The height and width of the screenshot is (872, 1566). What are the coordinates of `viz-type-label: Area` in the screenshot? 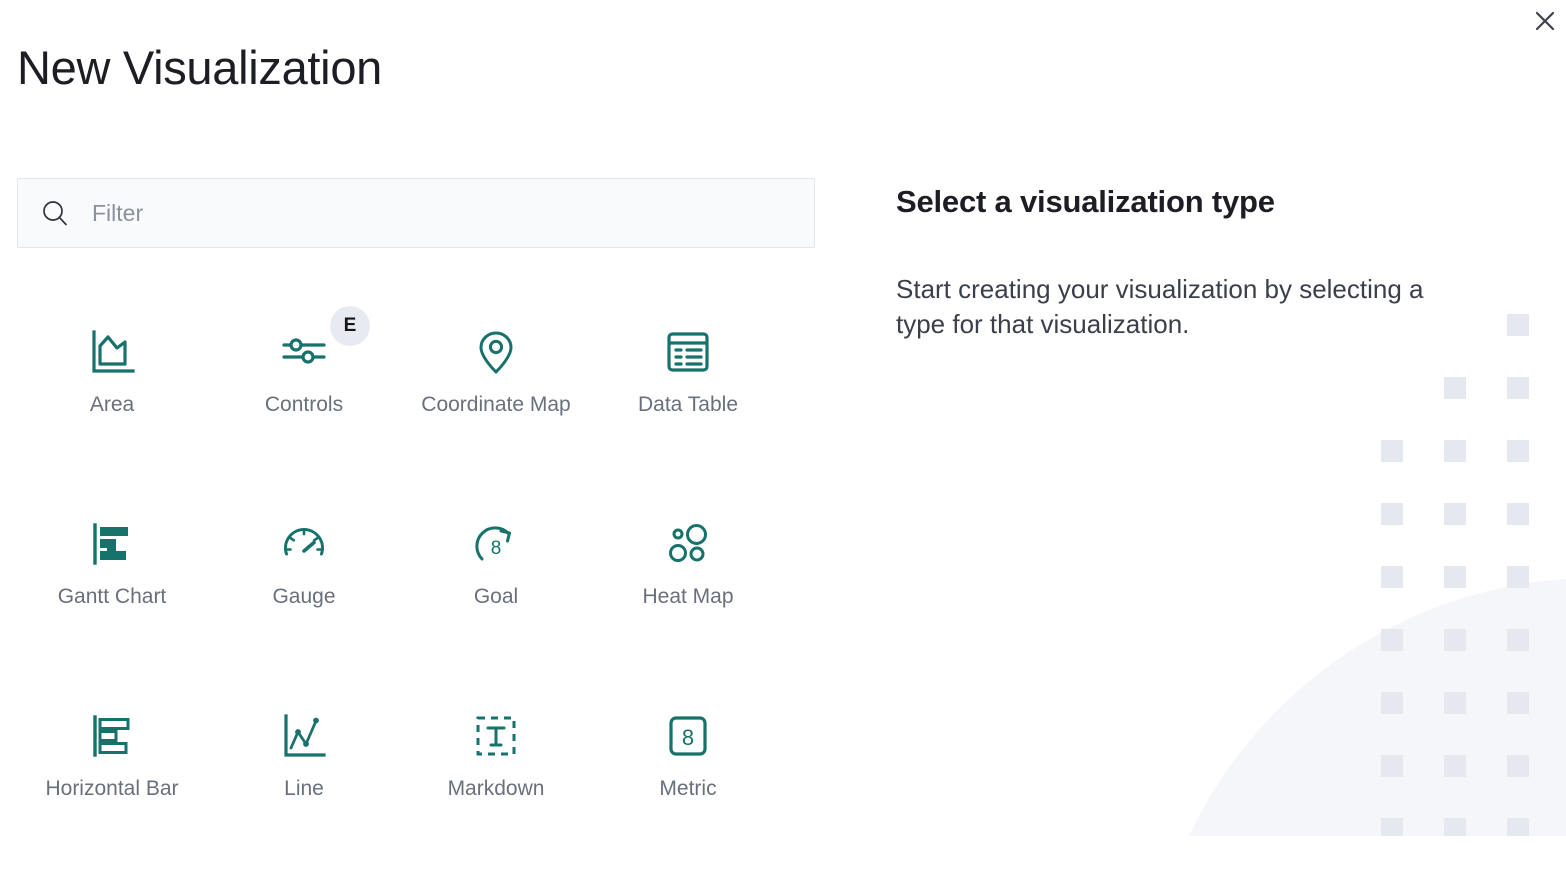 It's located at (112, 404).